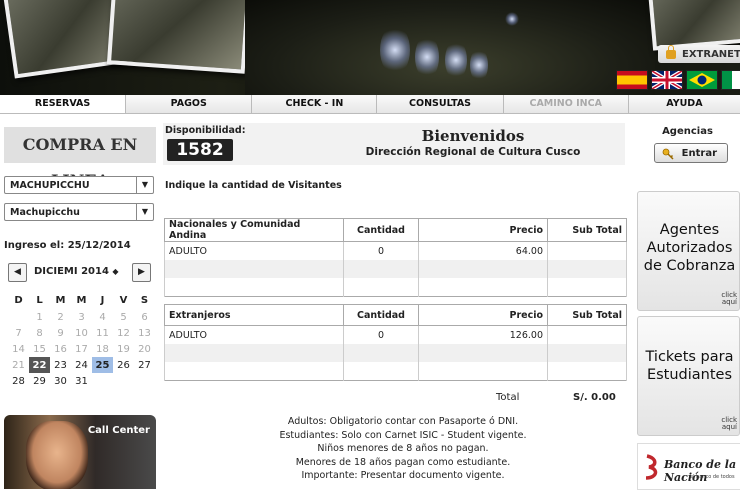 The width and height of the screenshot is (740, 490). I want to click on calendar-day: 10, so click(81, 333).